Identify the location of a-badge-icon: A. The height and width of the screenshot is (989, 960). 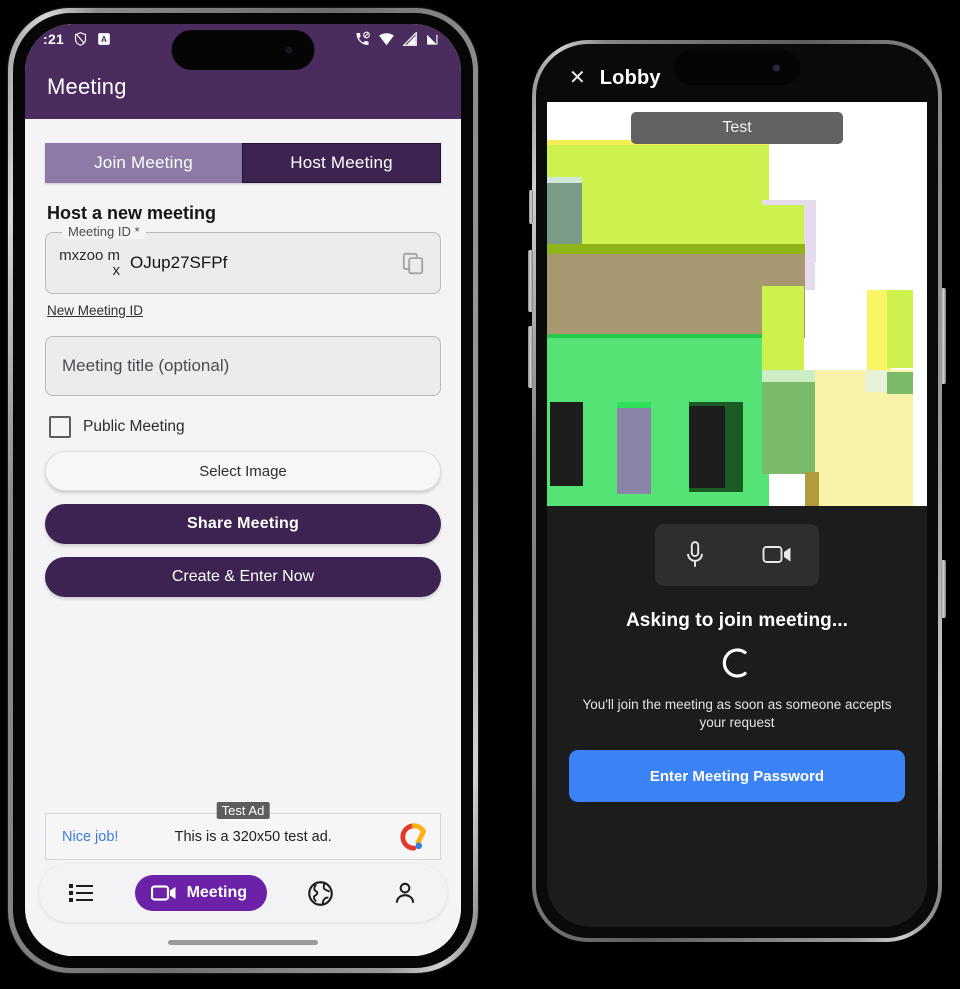
(104, 39).